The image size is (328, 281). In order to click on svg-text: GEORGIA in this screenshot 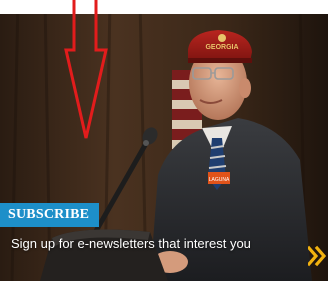, I will do `click(221, 47)`.